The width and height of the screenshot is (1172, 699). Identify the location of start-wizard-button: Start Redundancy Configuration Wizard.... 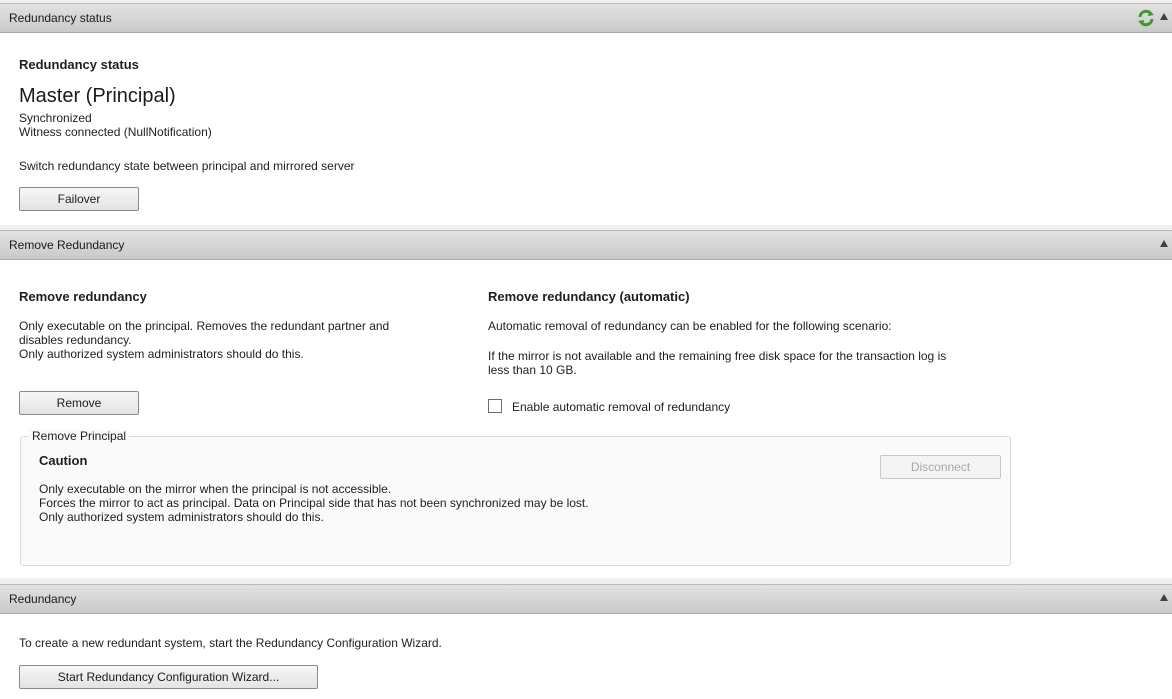
(168, 677).